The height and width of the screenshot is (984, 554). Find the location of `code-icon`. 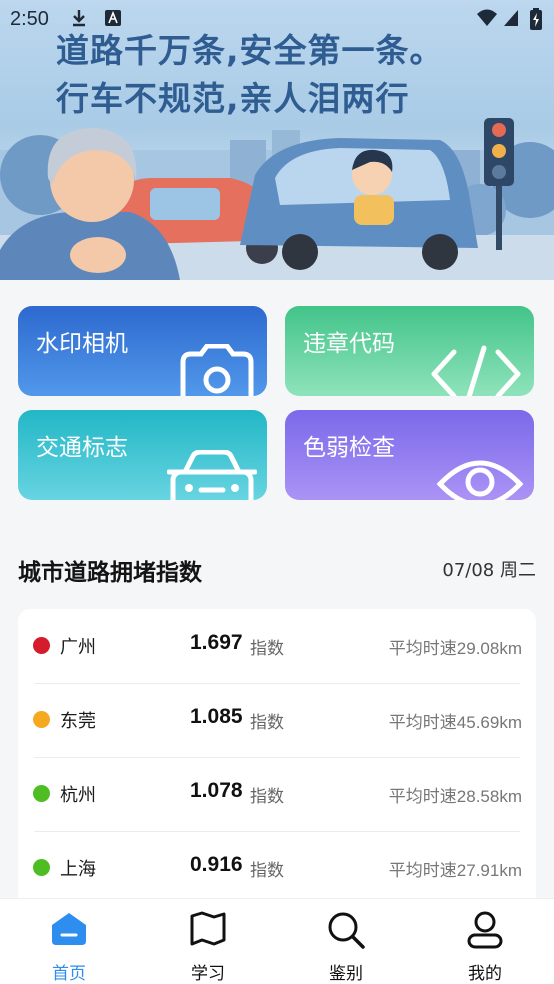

code-icon is located at coordinates (476, 370).